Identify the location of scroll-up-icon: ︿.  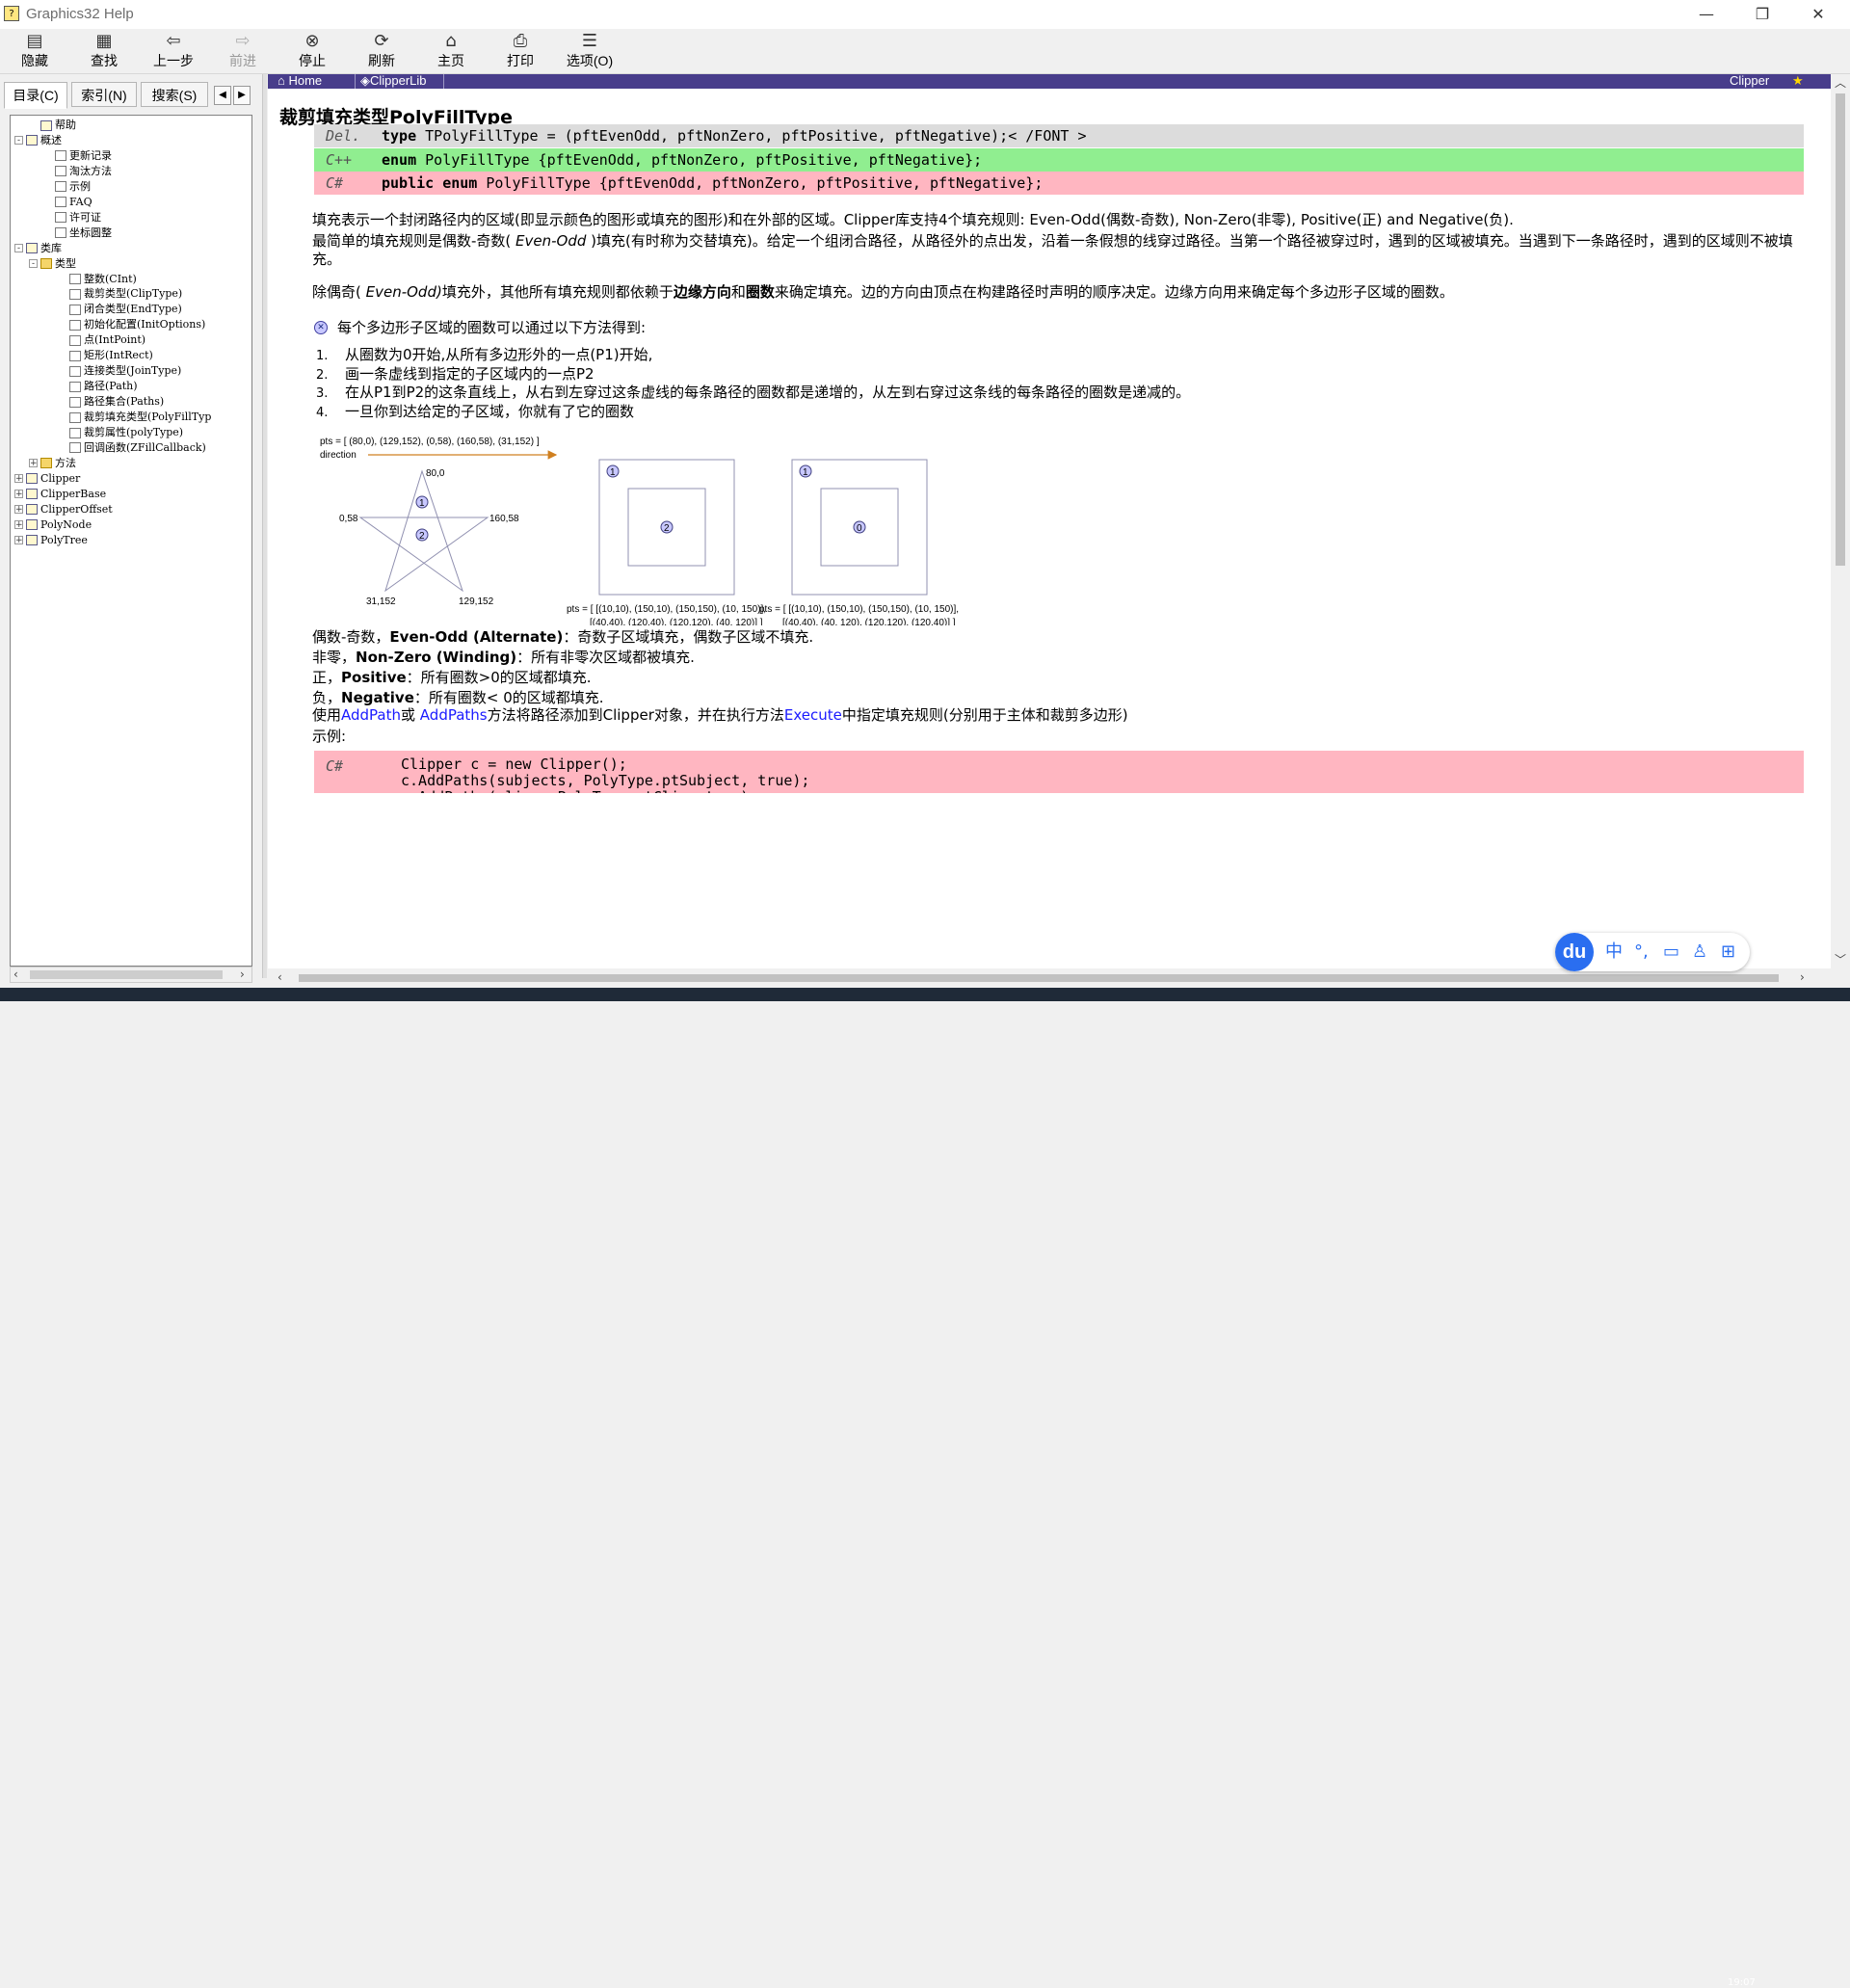
(1840, 82).